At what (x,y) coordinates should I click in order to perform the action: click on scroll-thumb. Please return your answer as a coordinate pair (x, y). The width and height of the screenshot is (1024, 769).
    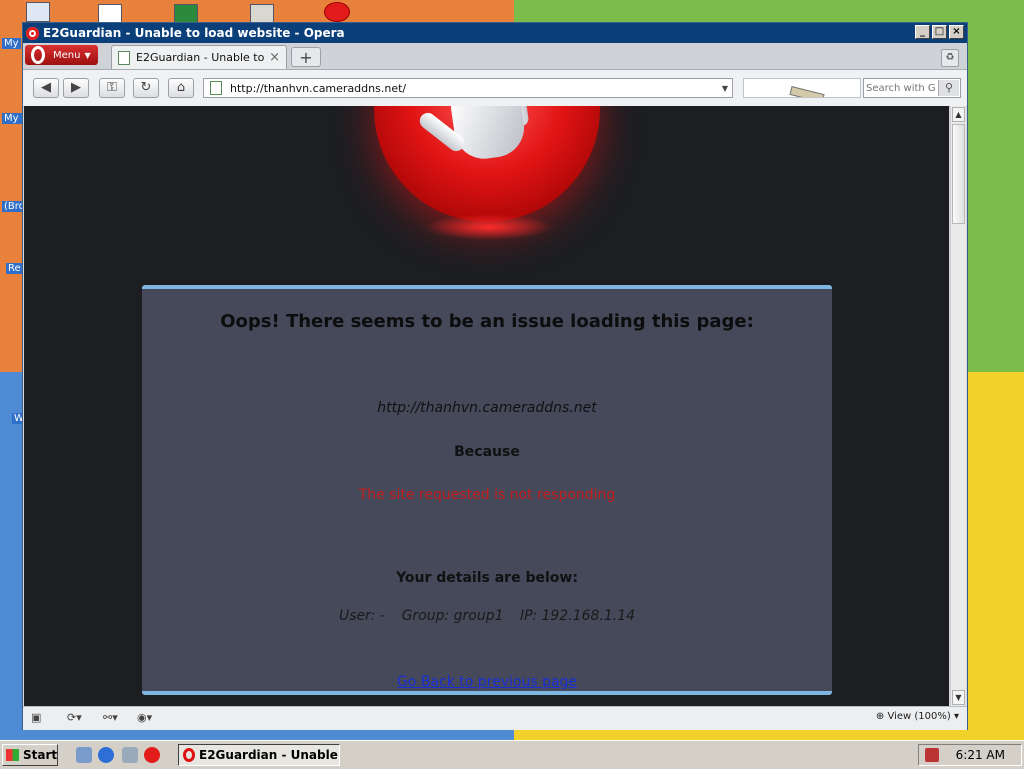
    Looking at the image, I should click on (958, 174).